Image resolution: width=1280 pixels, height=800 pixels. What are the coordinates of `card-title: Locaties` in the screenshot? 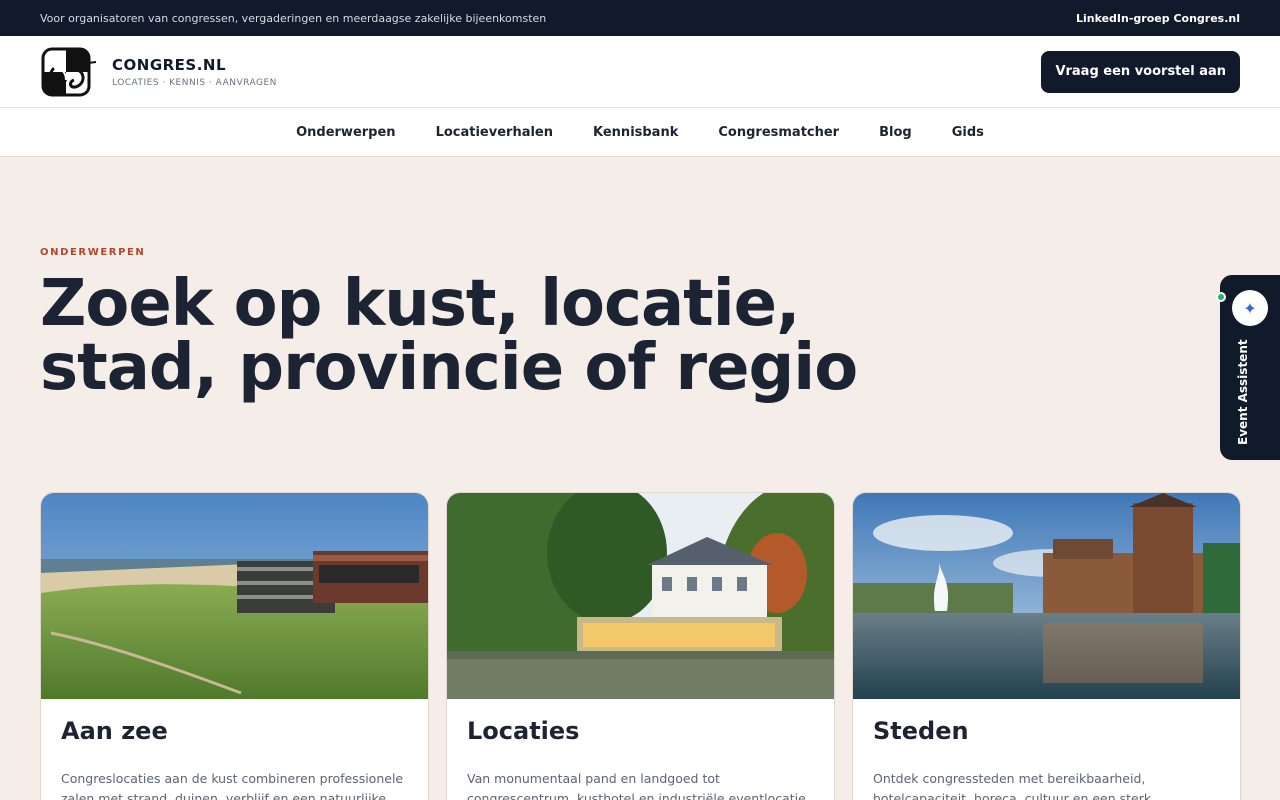 It's located at (523, 731).